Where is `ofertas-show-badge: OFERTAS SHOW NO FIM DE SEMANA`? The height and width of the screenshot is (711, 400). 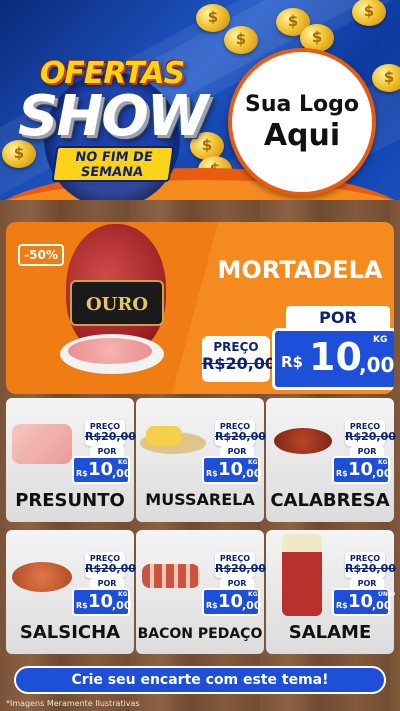 ofertas-show-badge: OFERTAS SHOW NO FIM DE SEMANA is located at coordinates (113, 125).